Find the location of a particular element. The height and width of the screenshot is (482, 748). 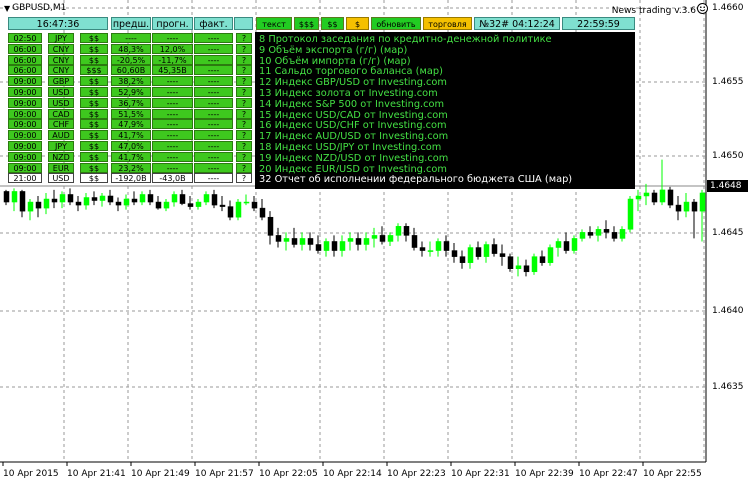

chevron-down-icon: ▼ is located at coordinates (7, 8).